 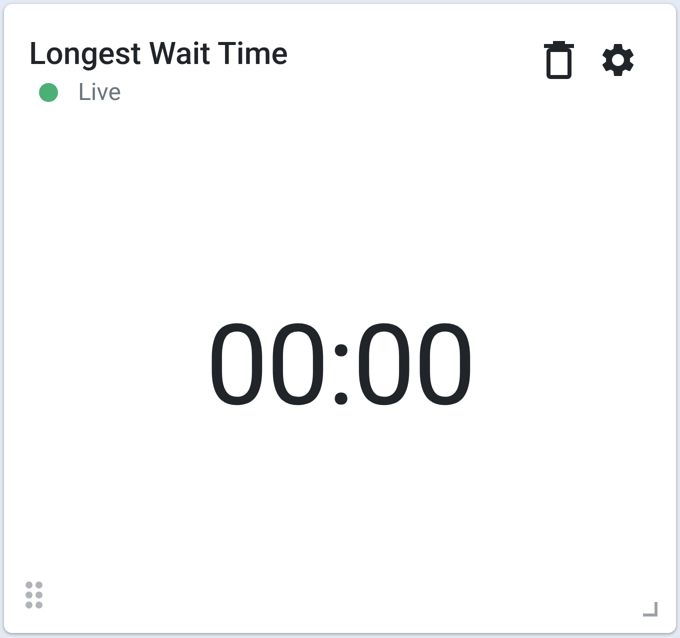 What do you see at coordinates (158, 54) in the screenshot?
I see `widget-title: Longest Wait Time` at bounding box center [158, 54].